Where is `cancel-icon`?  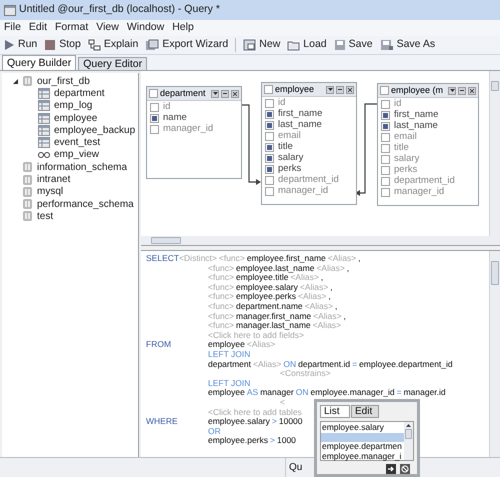 cancel-icon is located at coordinates (405, 469).